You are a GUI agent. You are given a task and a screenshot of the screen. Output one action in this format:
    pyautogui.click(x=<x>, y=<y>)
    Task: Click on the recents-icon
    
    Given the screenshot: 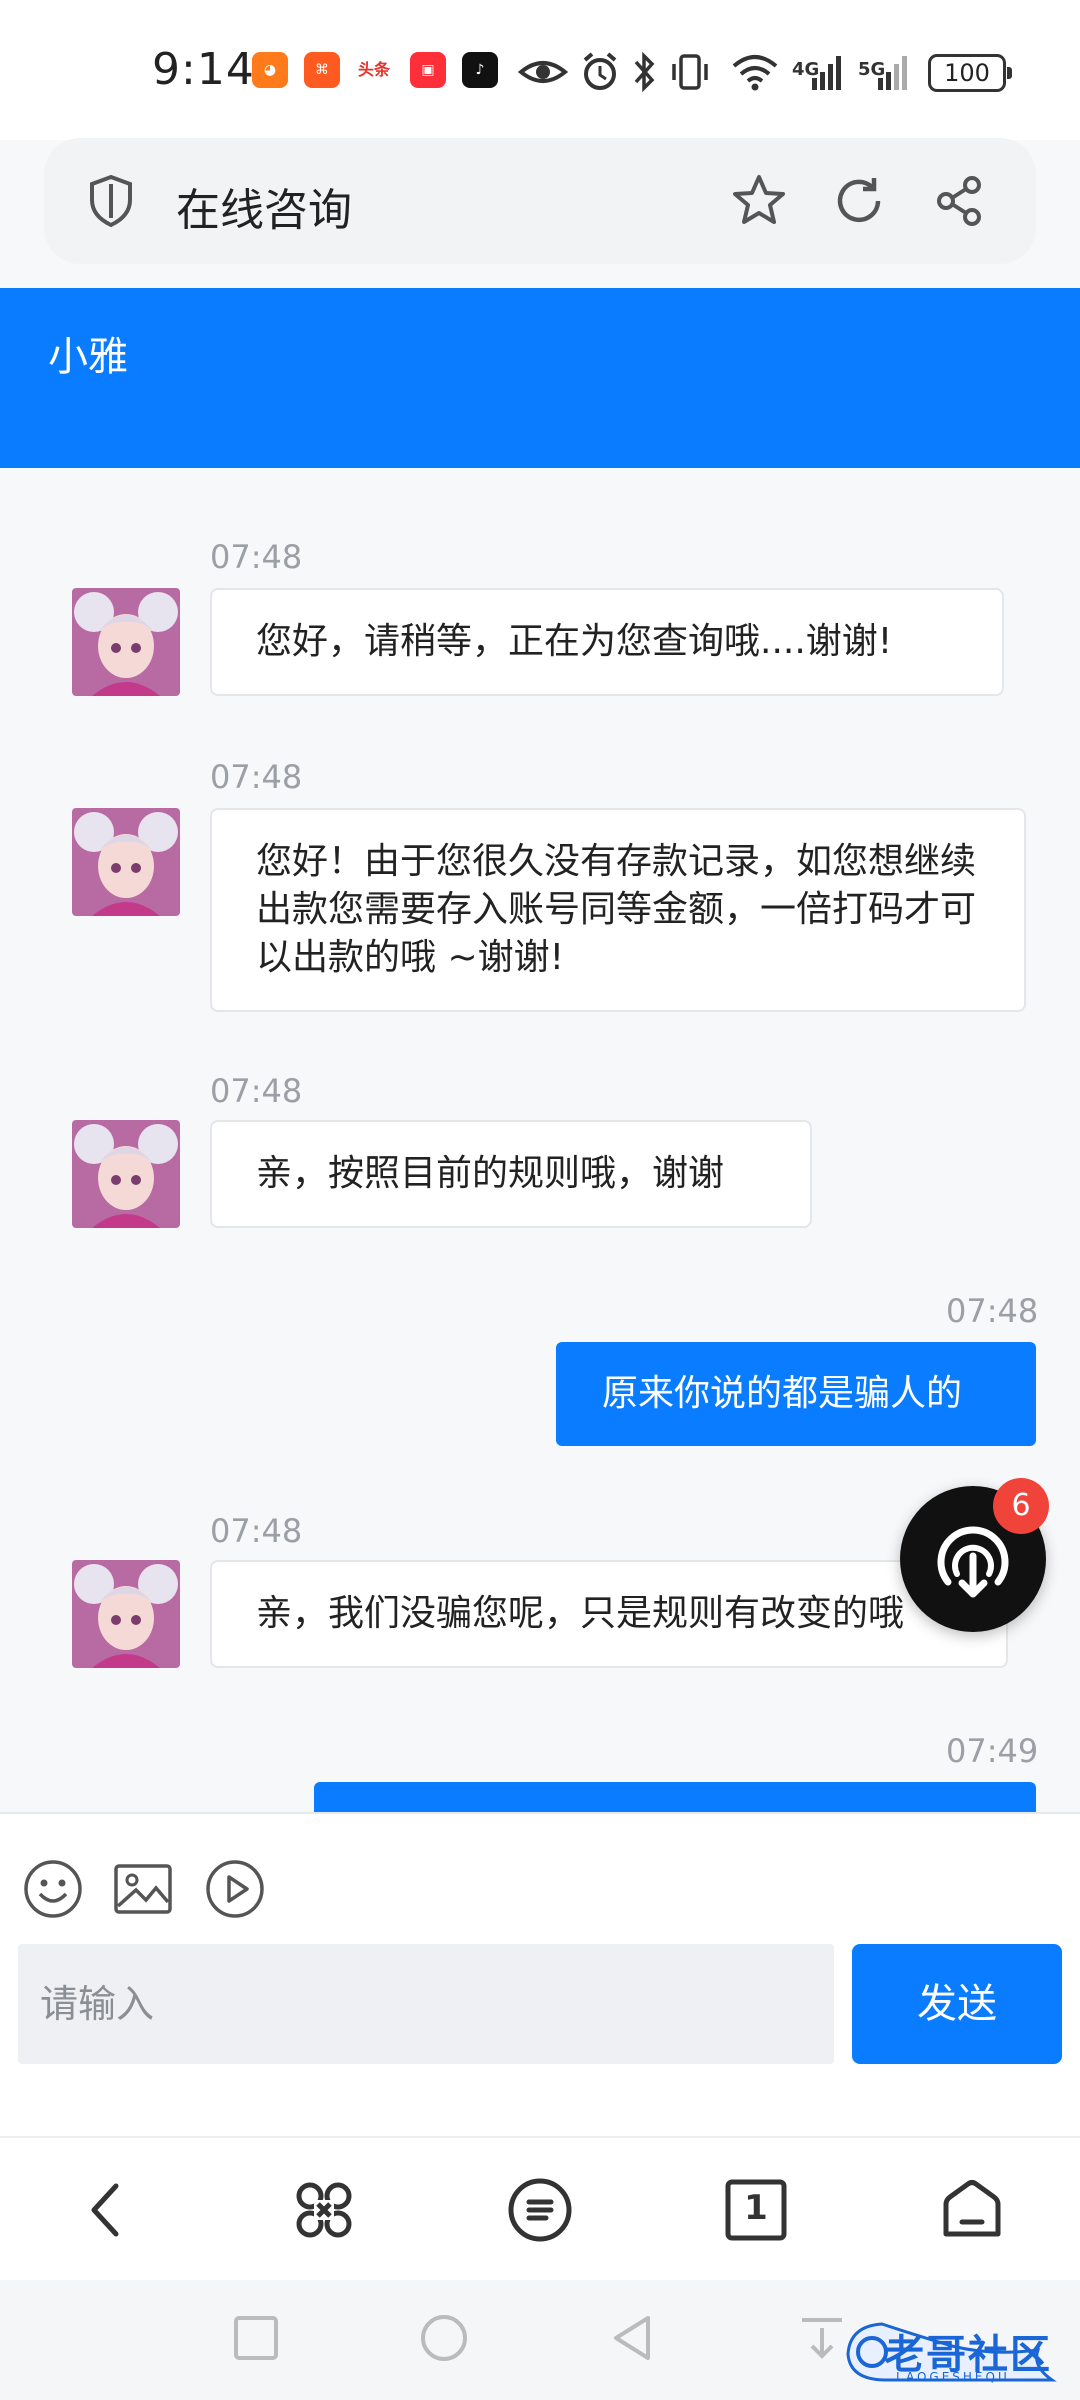 What is the action you would take?
    pyautogui.click(x=256, y=2338)
    